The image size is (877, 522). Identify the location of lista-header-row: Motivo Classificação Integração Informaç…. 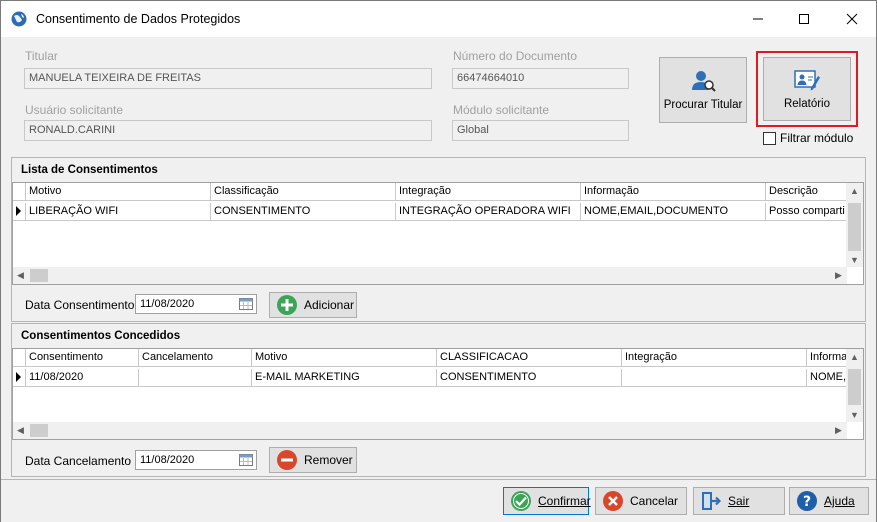
(430, 192).